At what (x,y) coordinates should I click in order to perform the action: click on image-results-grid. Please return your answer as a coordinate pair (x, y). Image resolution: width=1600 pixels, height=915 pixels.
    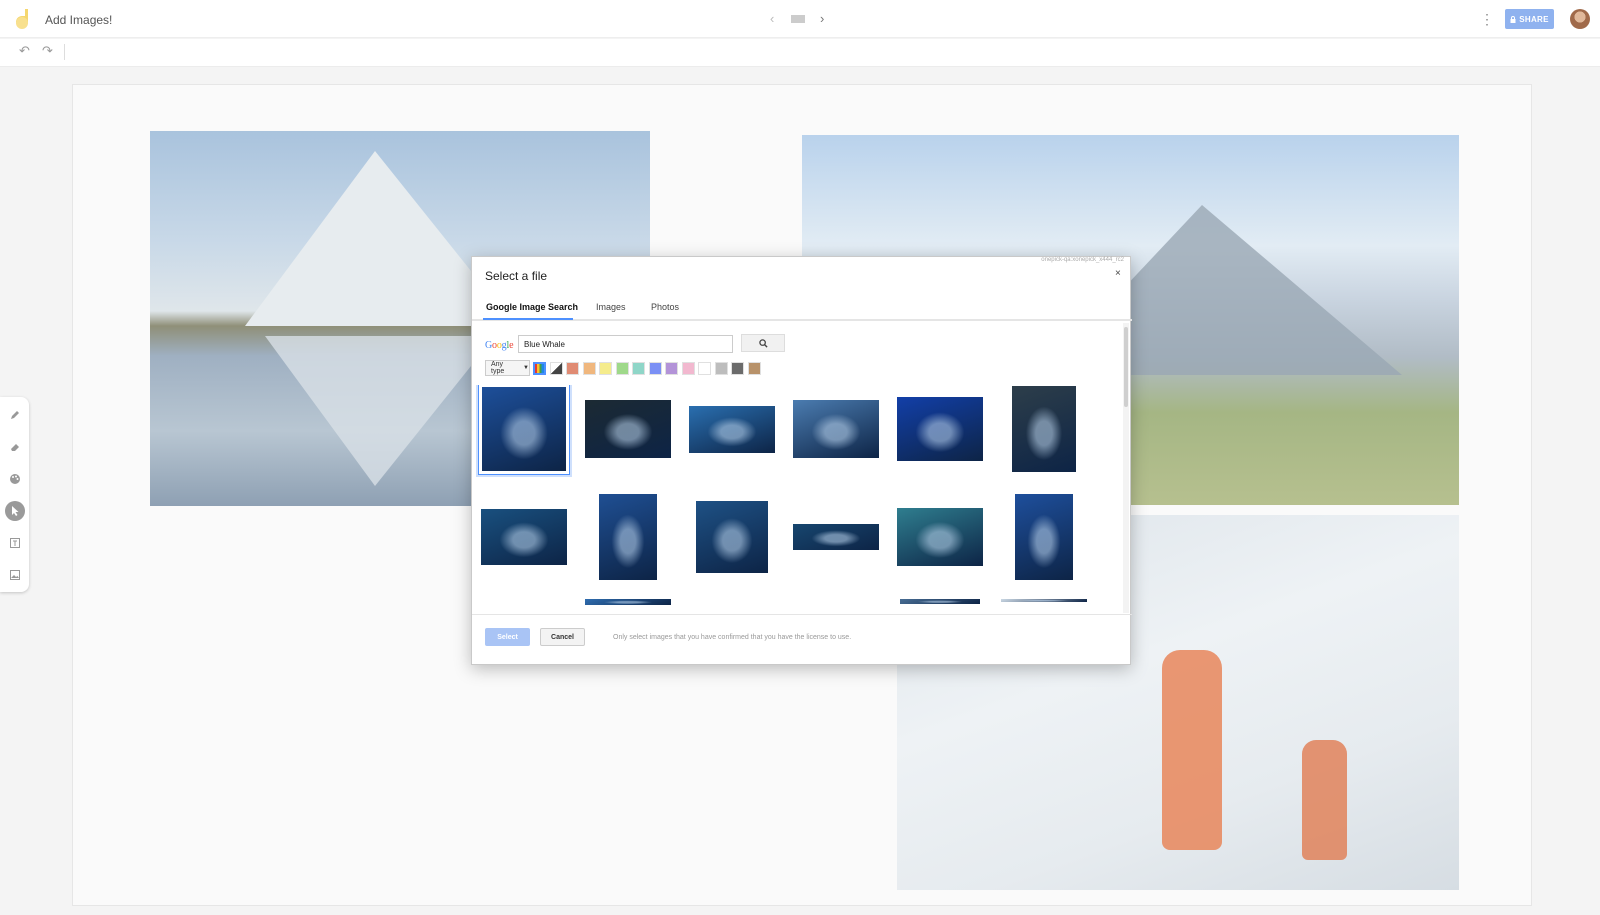
    Looking at the image, I should click on (797, 497).